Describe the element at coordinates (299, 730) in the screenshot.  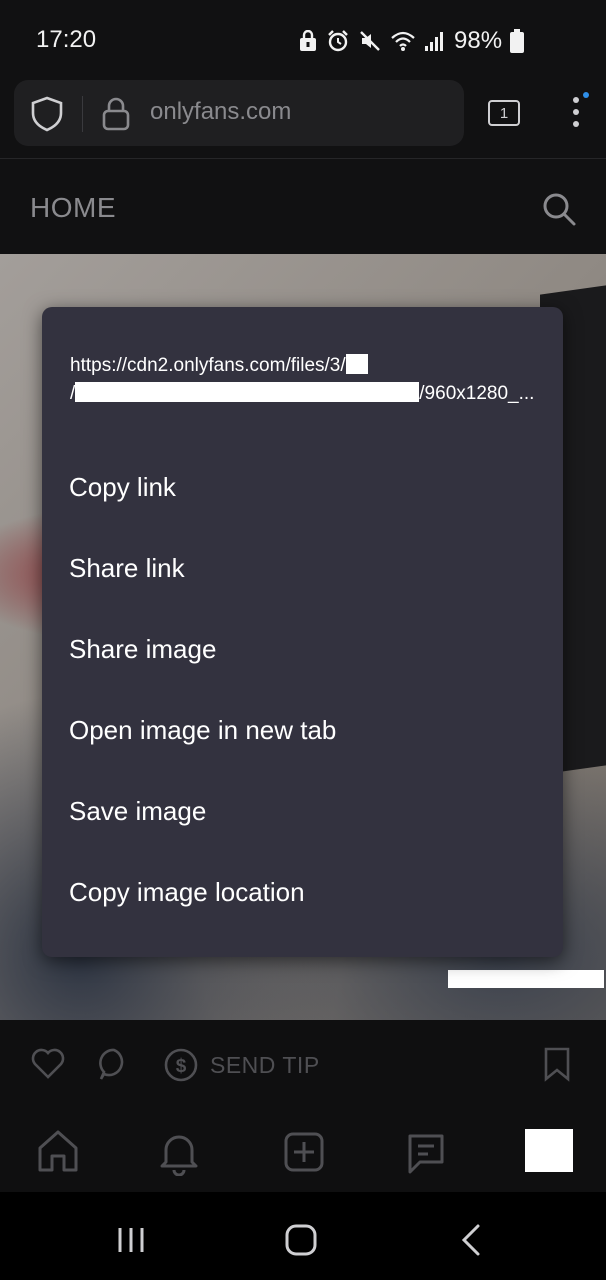
I see `menu-item-open-image-new-tab: Open image in new tab` at that location.